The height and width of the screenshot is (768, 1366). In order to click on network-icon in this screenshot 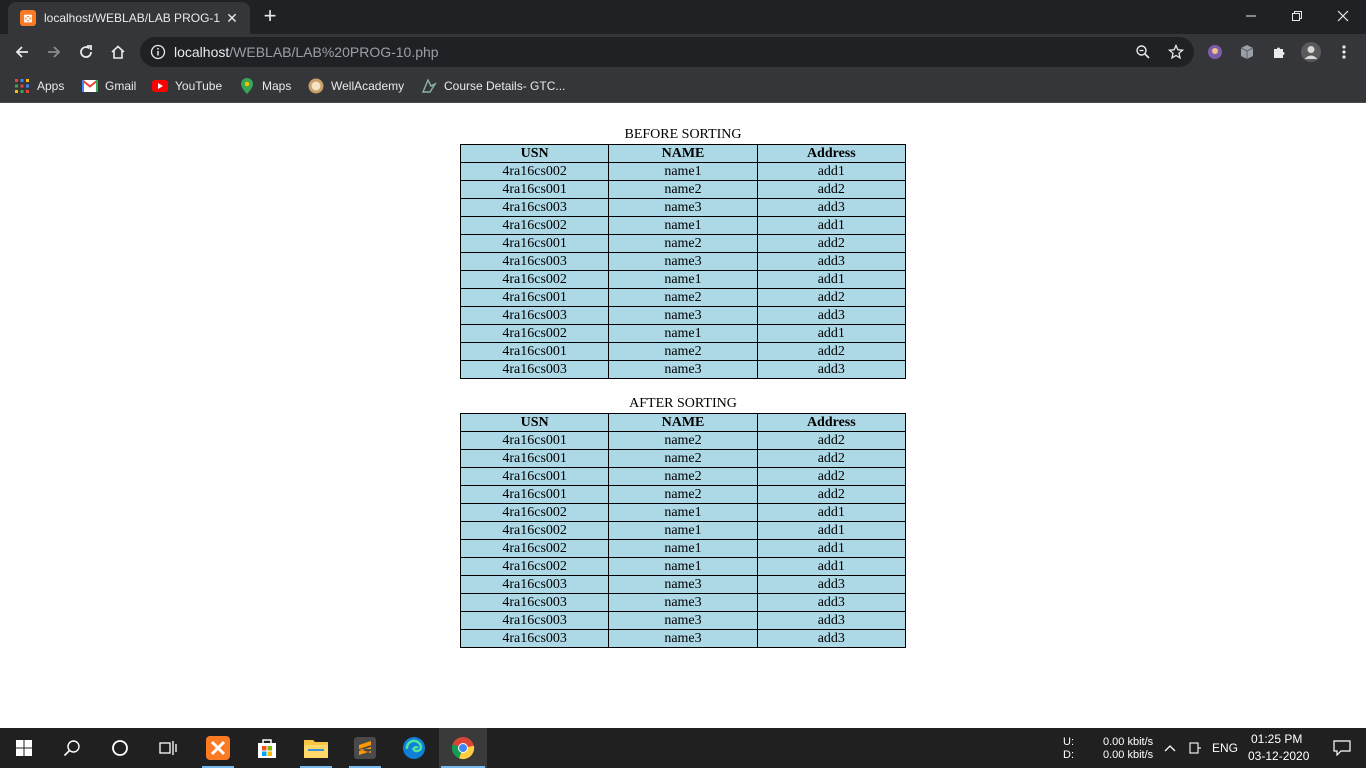, I will do `click(1195, 748)`.